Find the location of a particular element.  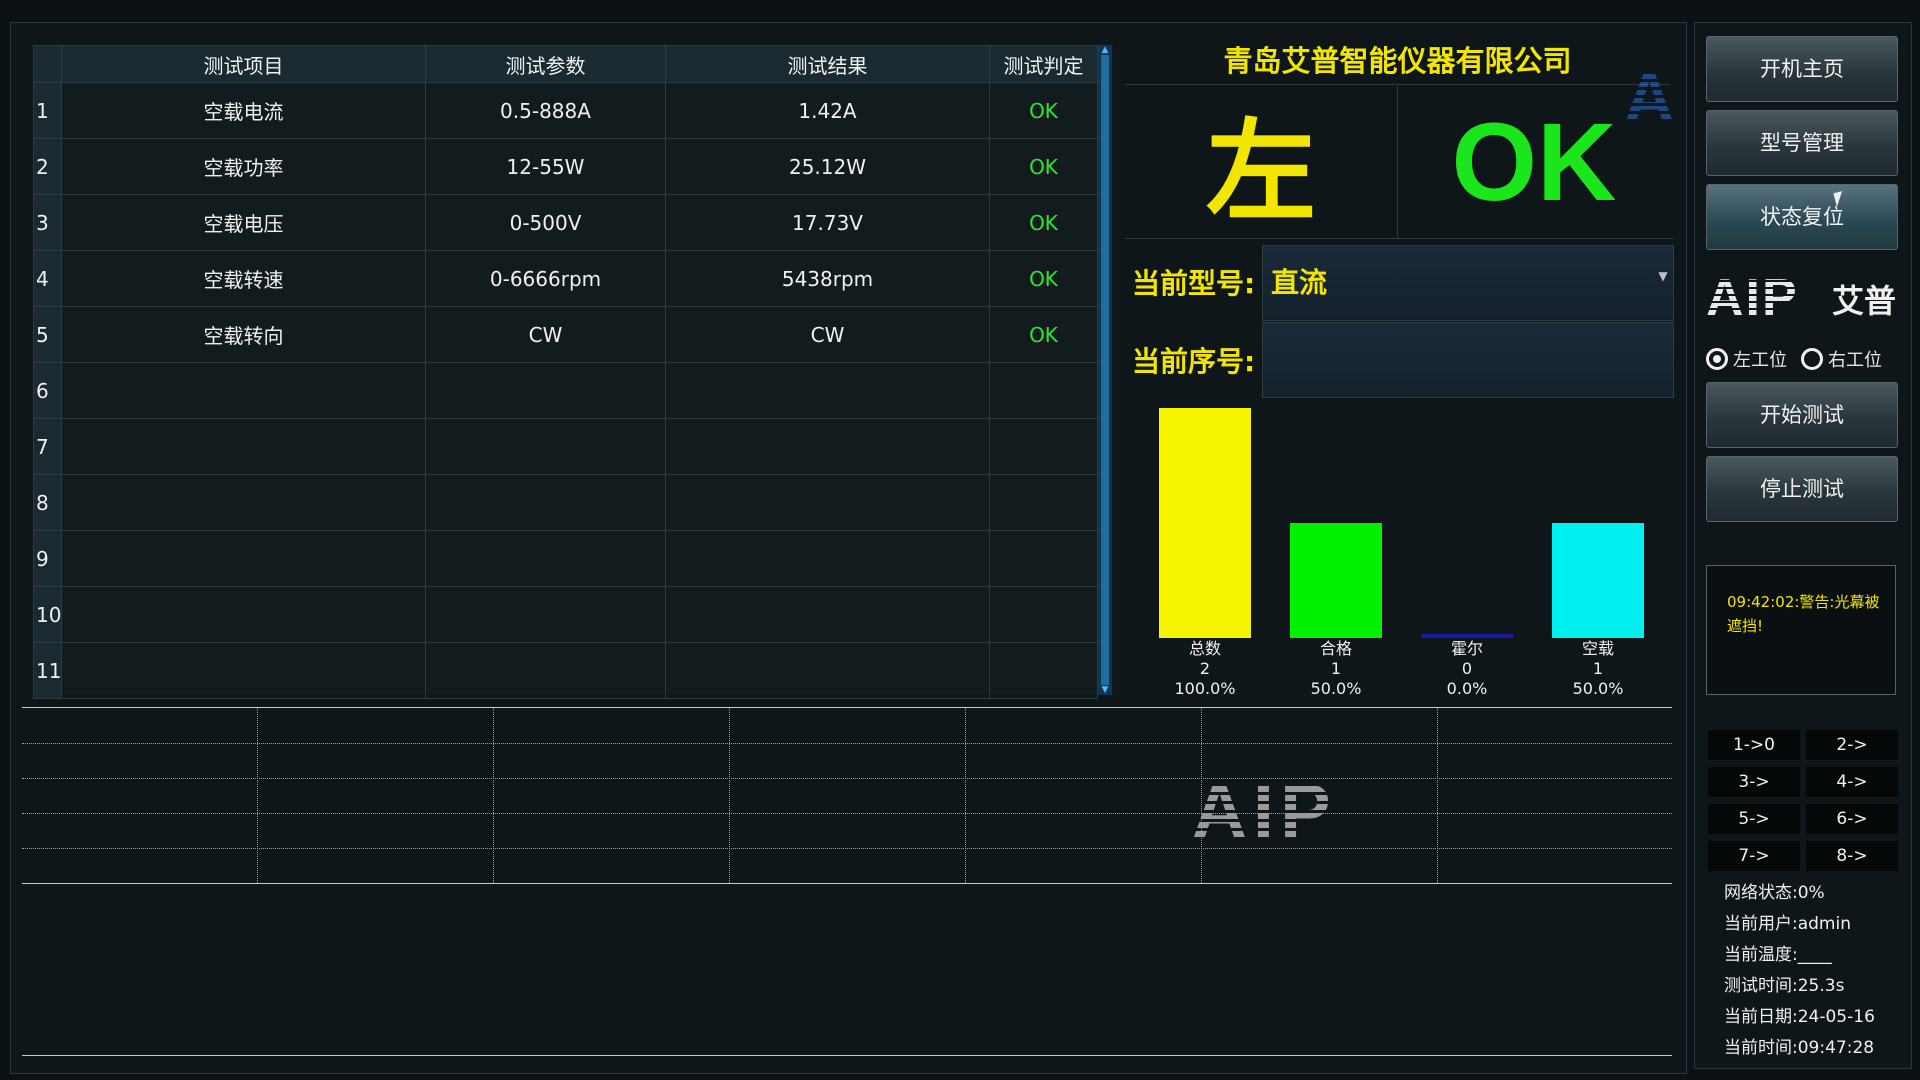

nav-button-4: 4-> is located at coordinates (1852, 782).